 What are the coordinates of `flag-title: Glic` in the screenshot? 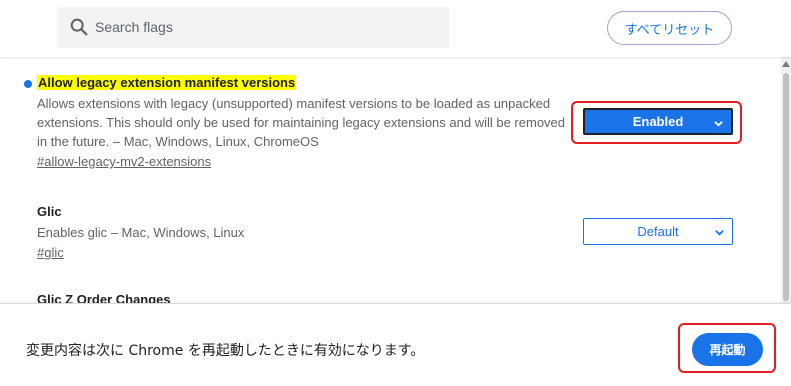 It's located at (49, 211).